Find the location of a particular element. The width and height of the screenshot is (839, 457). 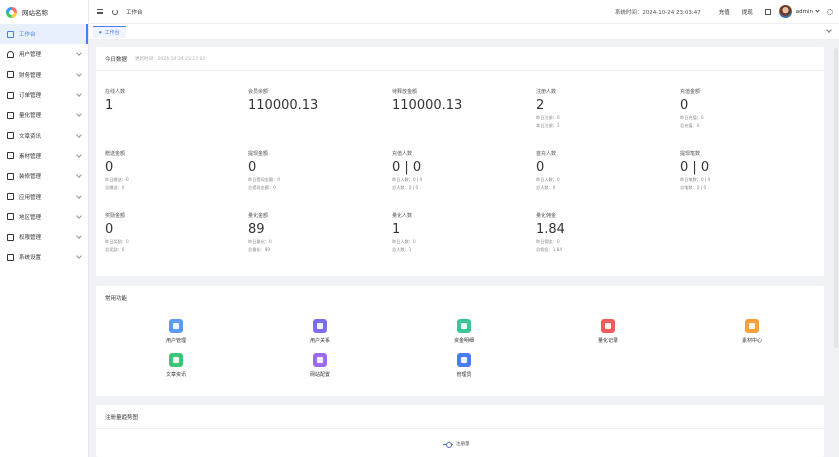

function-shortcut: 管理员 is located at coordinates (464, 365).